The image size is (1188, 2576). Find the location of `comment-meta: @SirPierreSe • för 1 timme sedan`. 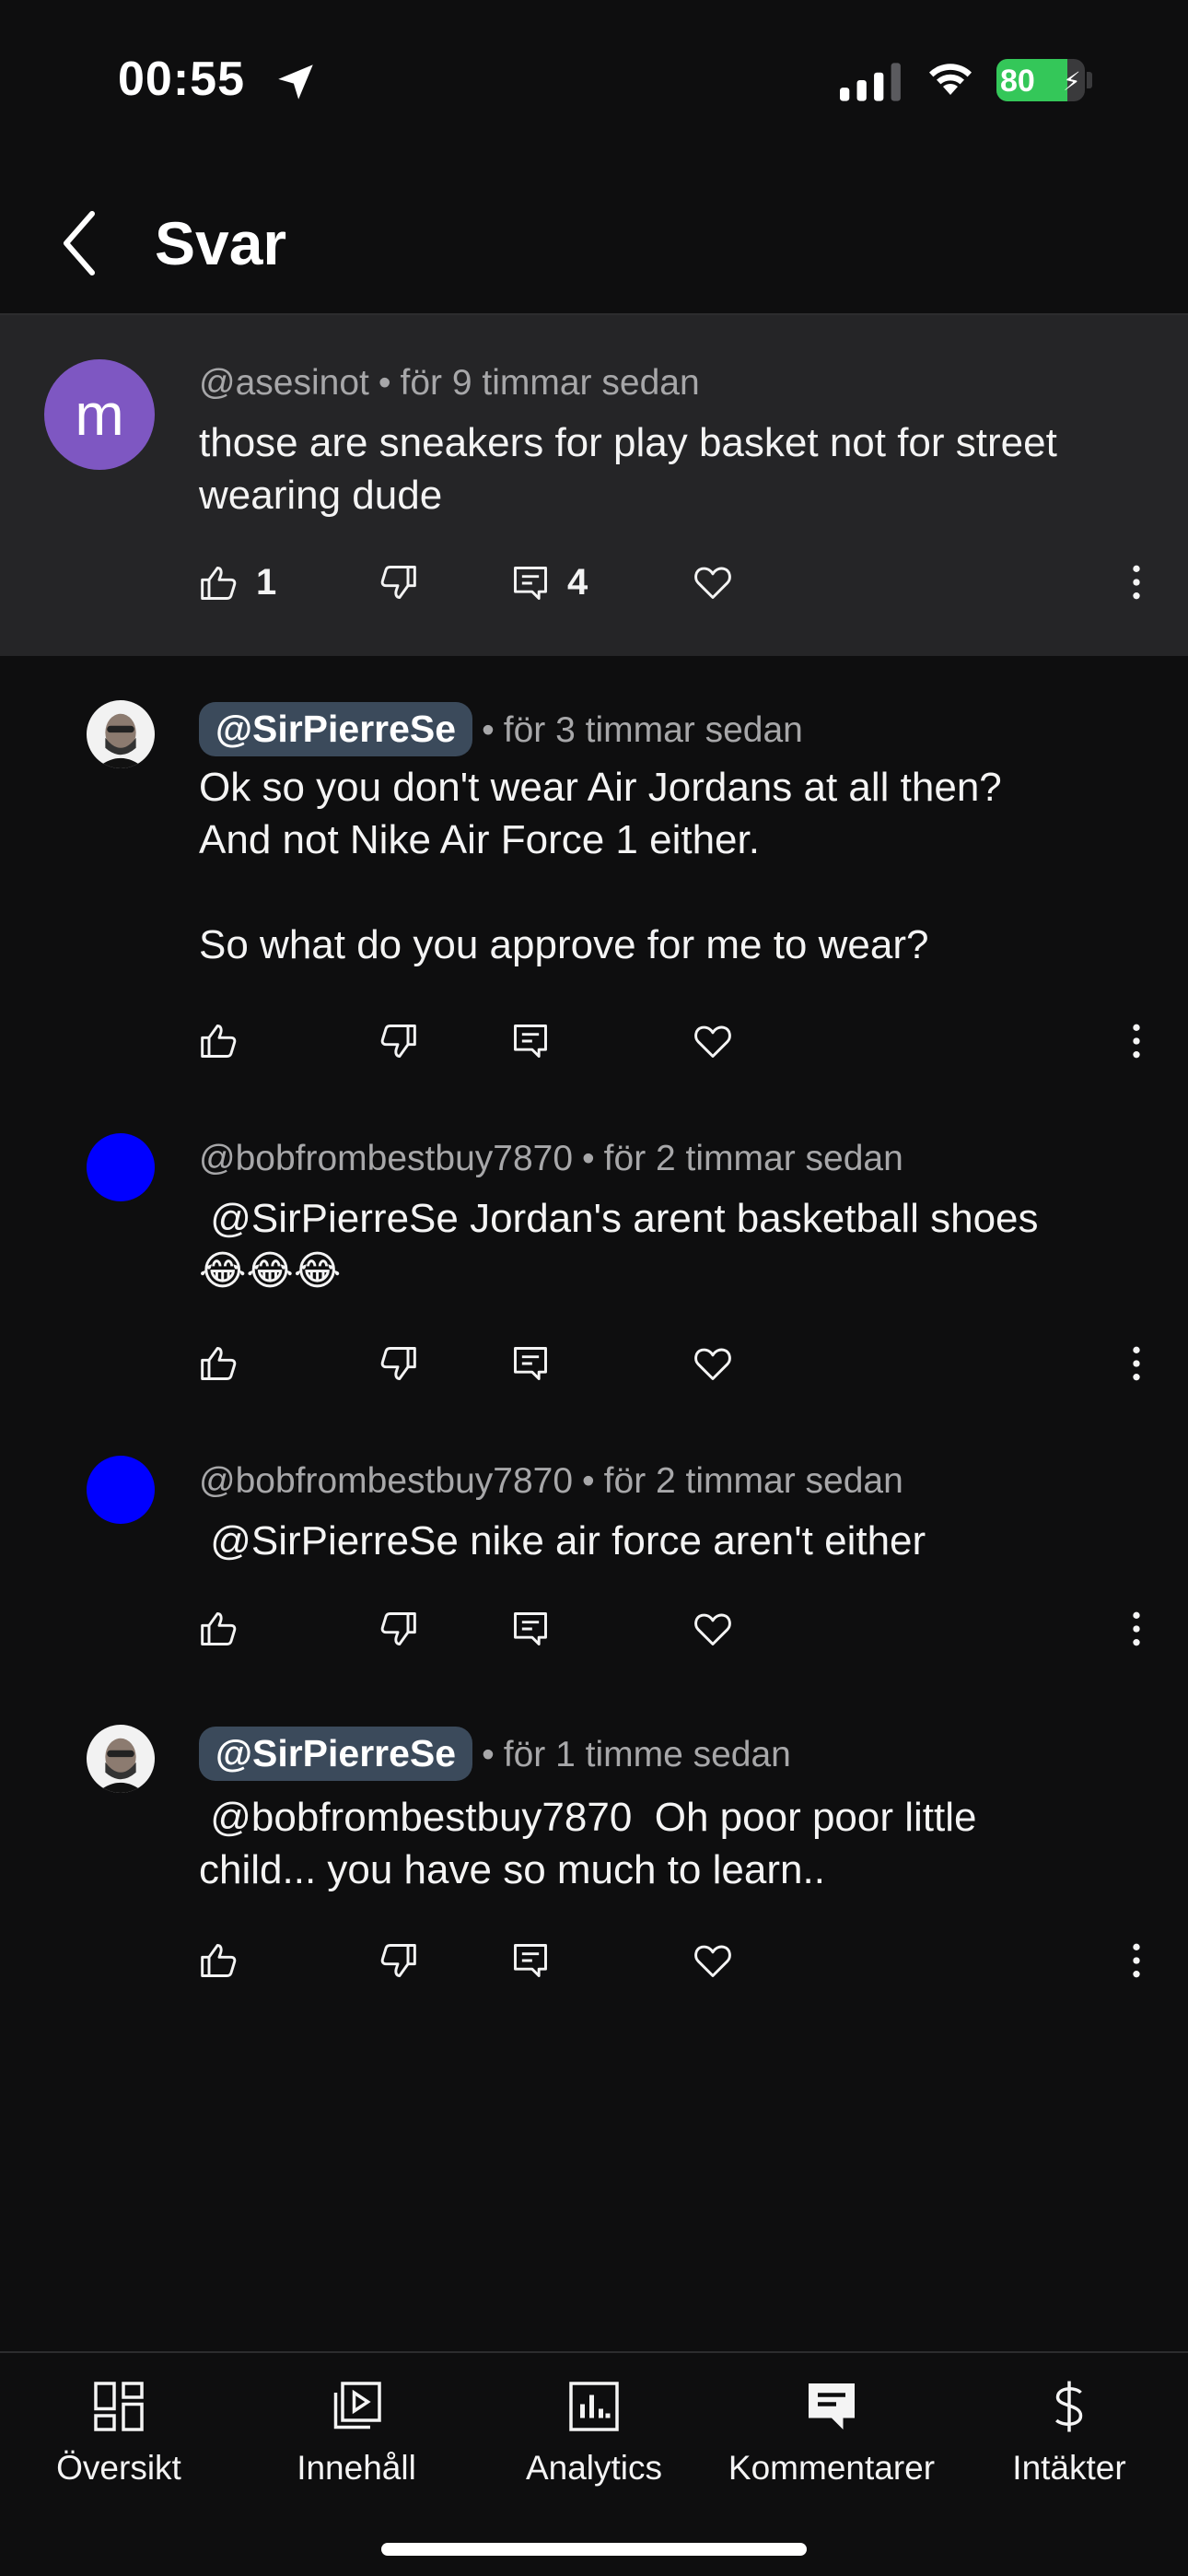

comment-meta: @SirPierreSe • för 1 timme sedan is located at coordinates (495, 1754).